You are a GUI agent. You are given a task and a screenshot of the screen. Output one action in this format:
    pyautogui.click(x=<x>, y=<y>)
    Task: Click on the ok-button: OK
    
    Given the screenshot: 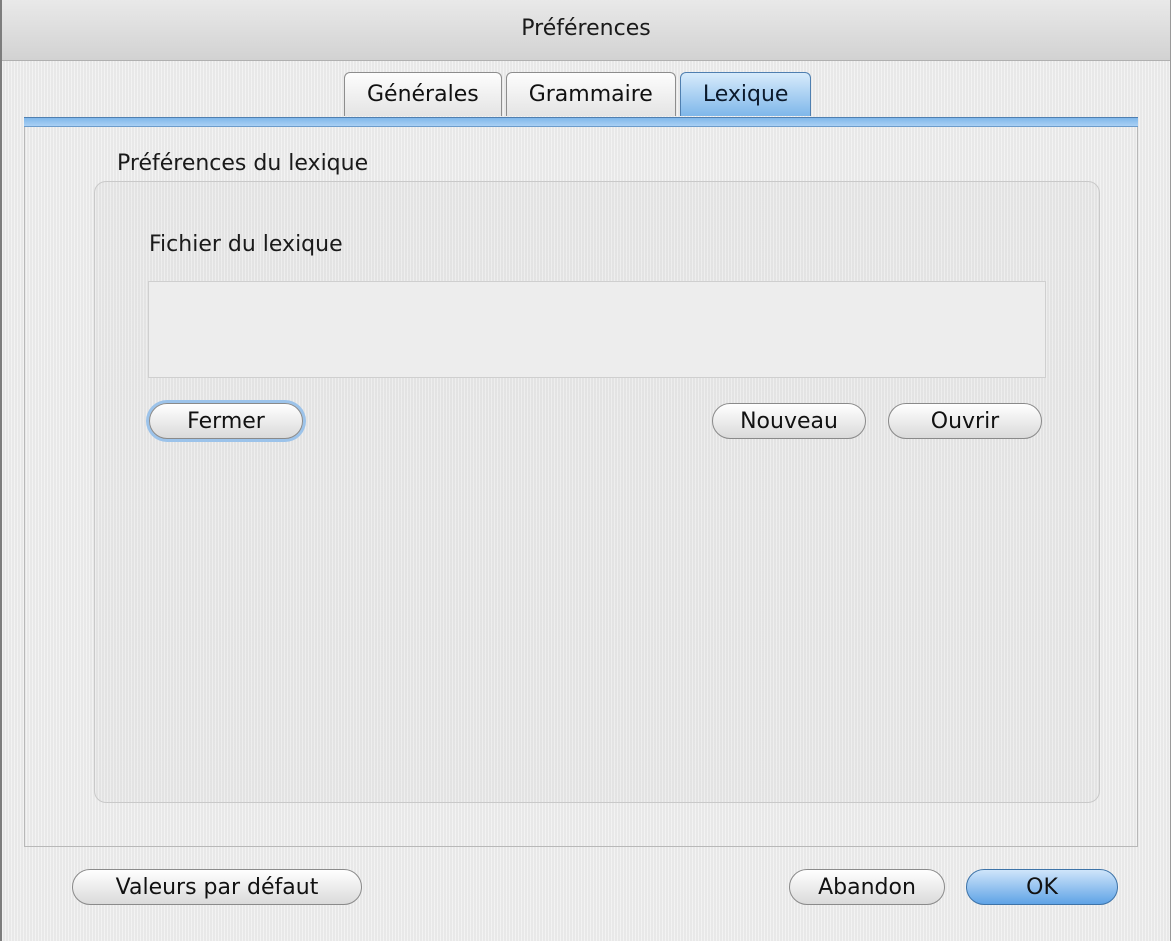 What is the action you would take?
    pyautogui.click(x=1042, y=887)
    